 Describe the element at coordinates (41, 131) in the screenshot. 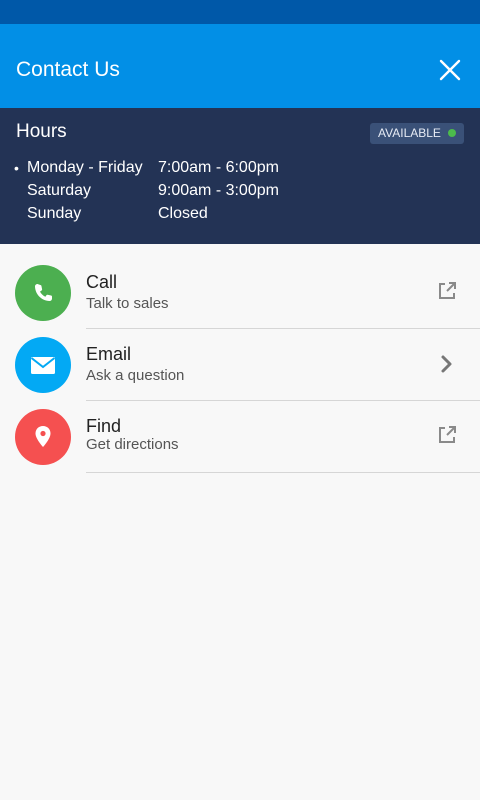

I see `hours-title: Hours` at that location.